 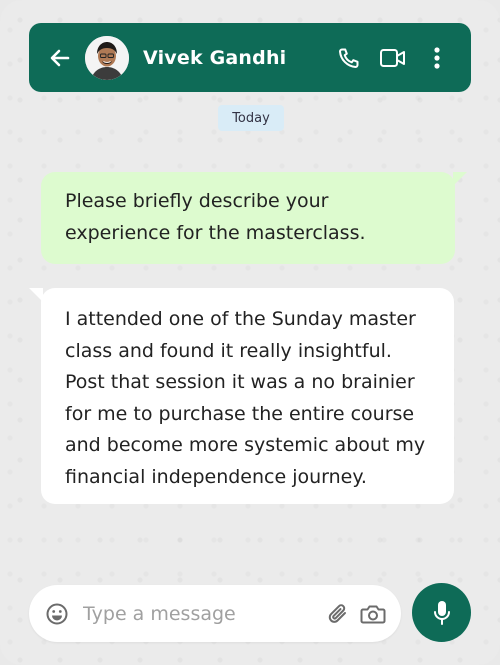 I want to click on avatar, so click(x=107, y=57).